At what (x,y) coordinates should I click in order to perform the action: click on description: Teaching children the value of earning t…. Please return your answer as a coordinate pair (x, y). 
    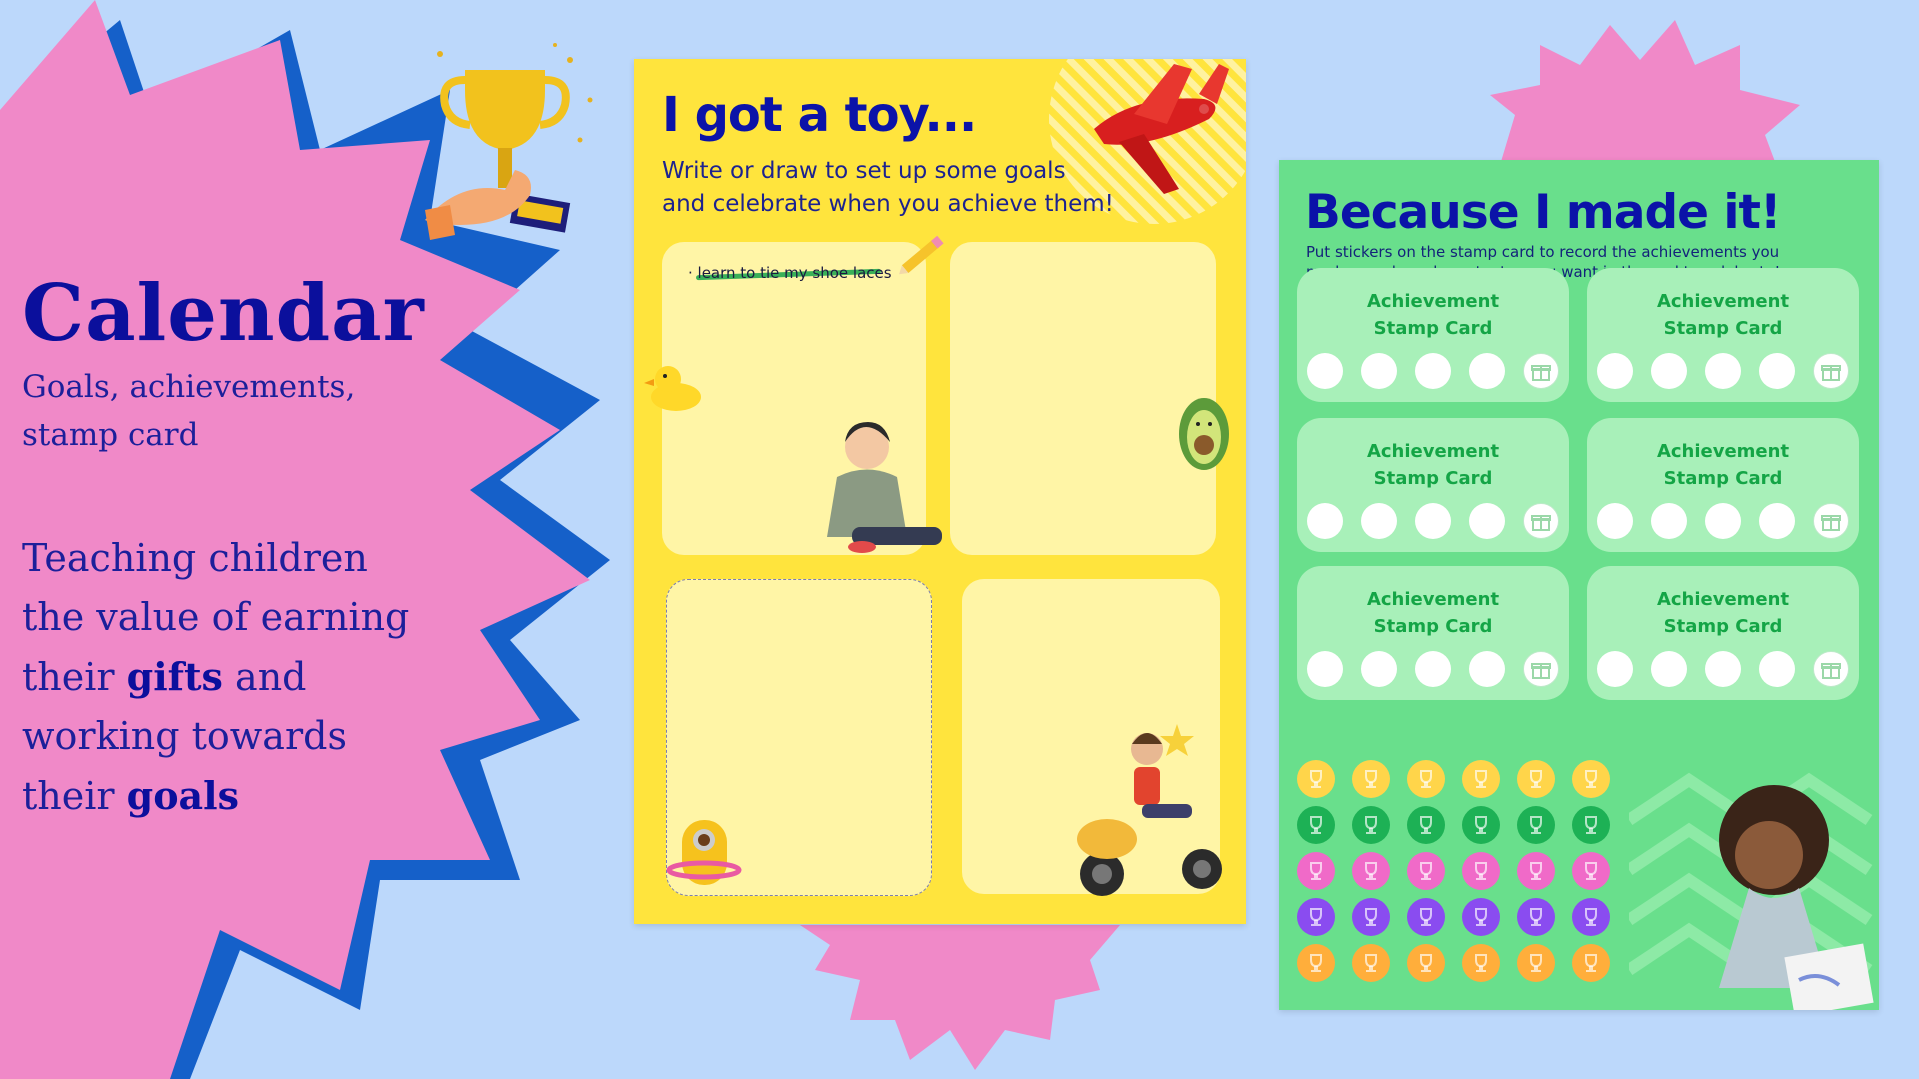
    Looking at the image, I should click on (242, 677).